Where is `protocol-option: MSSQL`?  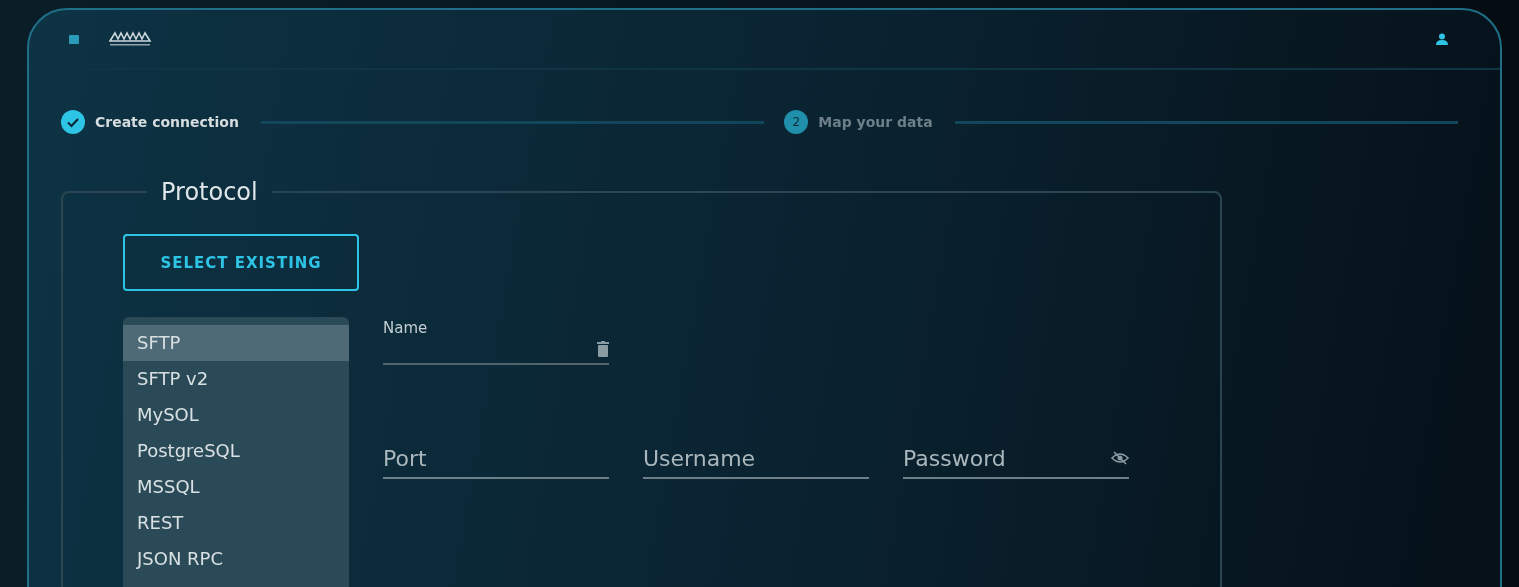 protocol-option: MSSQL is located at coordinates (236, 487).